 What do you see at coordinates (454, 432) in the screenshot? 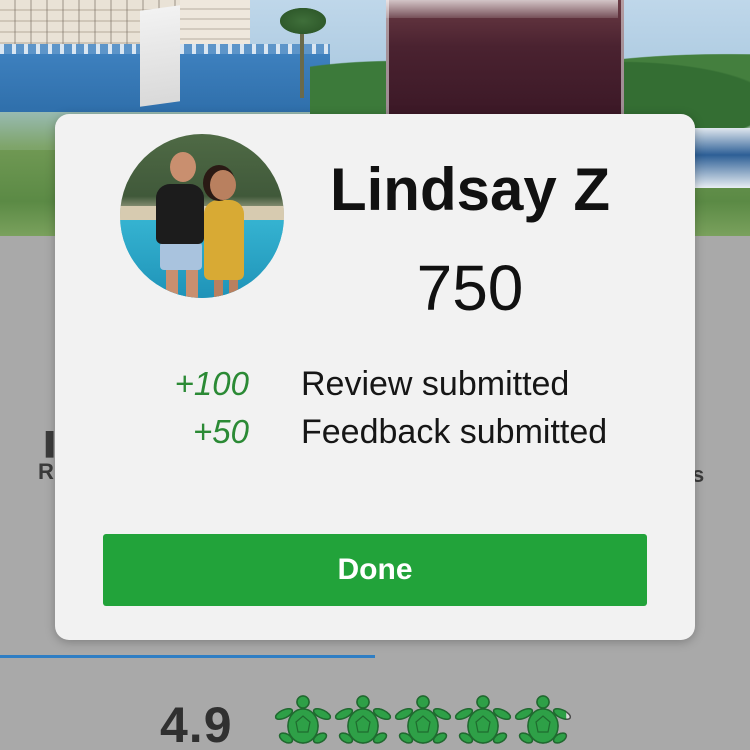
I see `activity-label: Feedback submitted` at bounding box center [454, 432].